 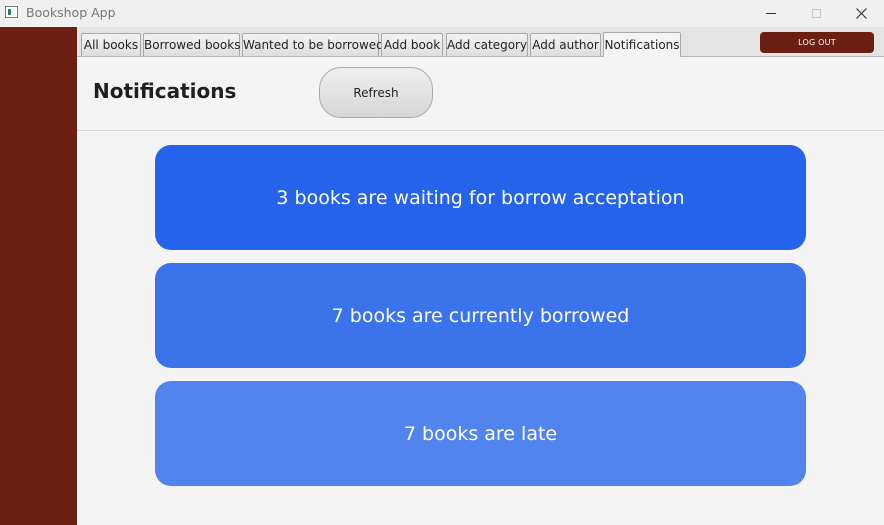 I want to click on minimize-button, so click(x=771, y=13).